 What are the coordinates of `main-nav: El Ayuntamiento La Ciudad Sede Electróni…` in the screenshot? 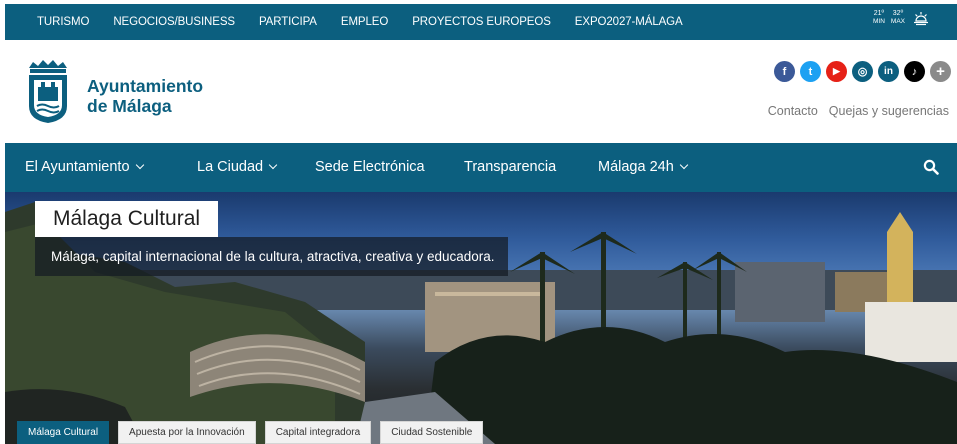 It's located at (481, 167).